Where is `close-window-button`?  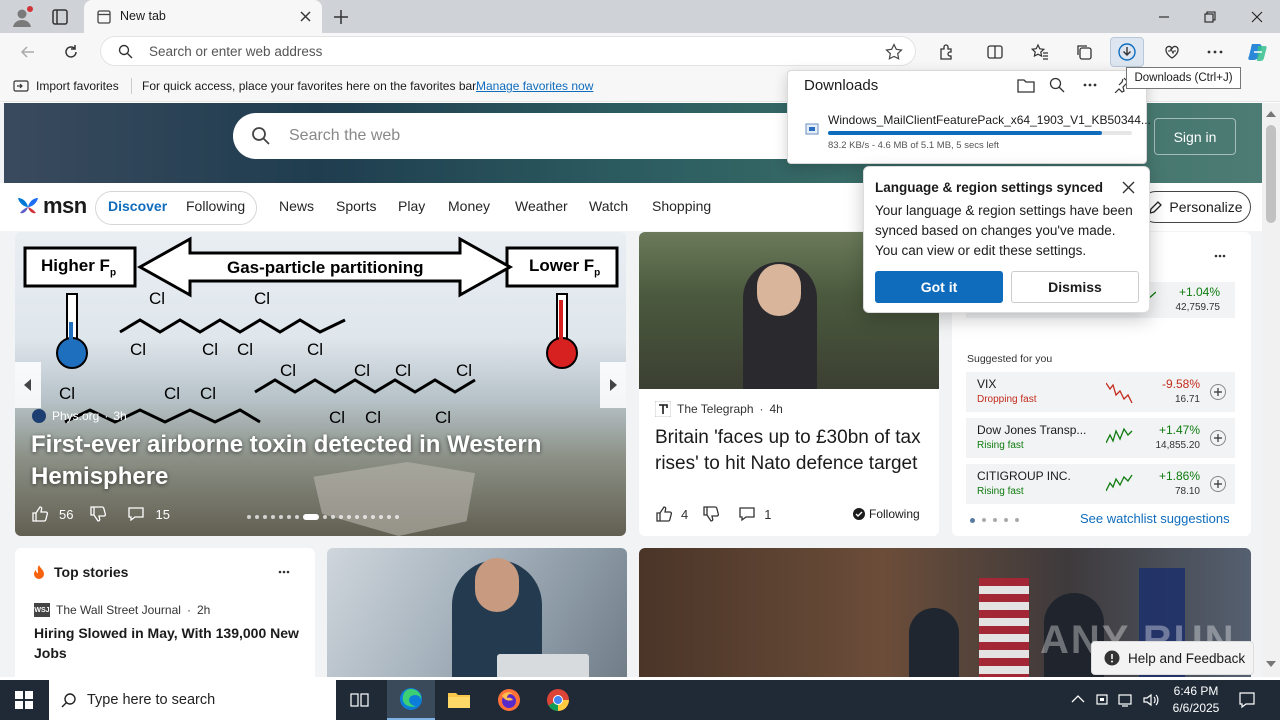
close-window-button is located at coordinates (1257, 16).